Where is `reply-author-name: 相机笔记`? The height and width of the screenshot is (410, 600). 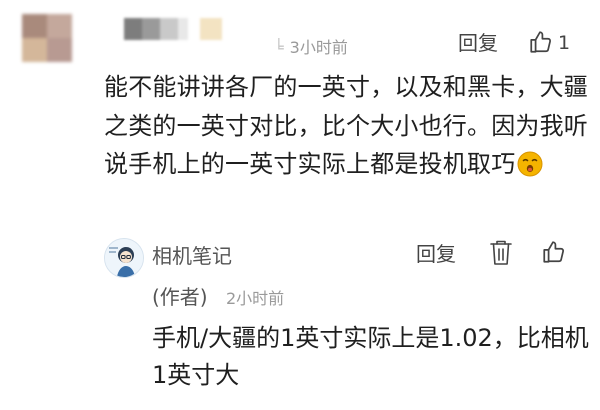
reply-author-name: 相机笔记 is located at coordinates (192, 254).